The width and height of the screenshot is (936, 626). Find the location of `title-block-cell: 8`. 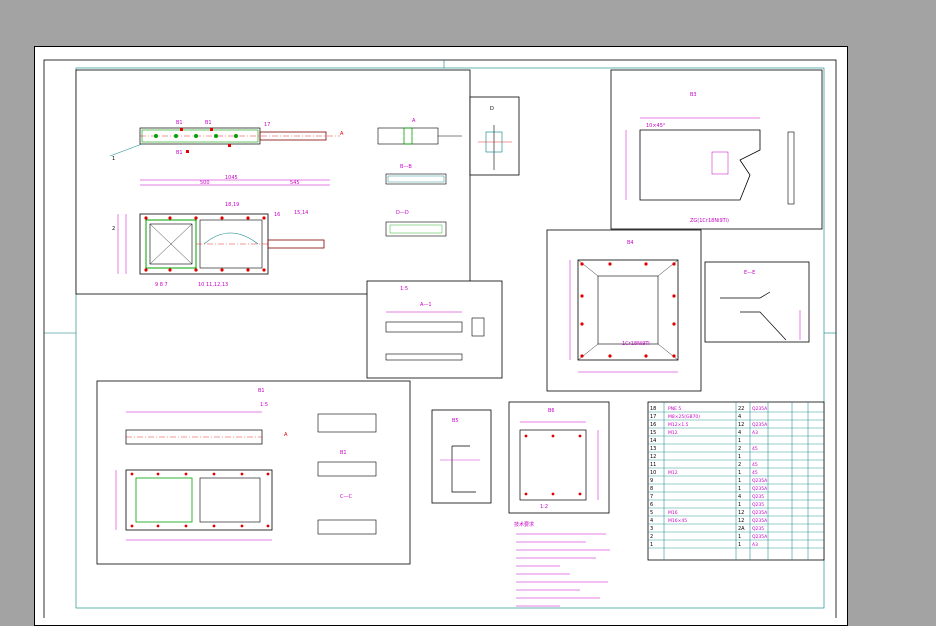

title-block-cell: 8 is located at coordinates (651, 489).